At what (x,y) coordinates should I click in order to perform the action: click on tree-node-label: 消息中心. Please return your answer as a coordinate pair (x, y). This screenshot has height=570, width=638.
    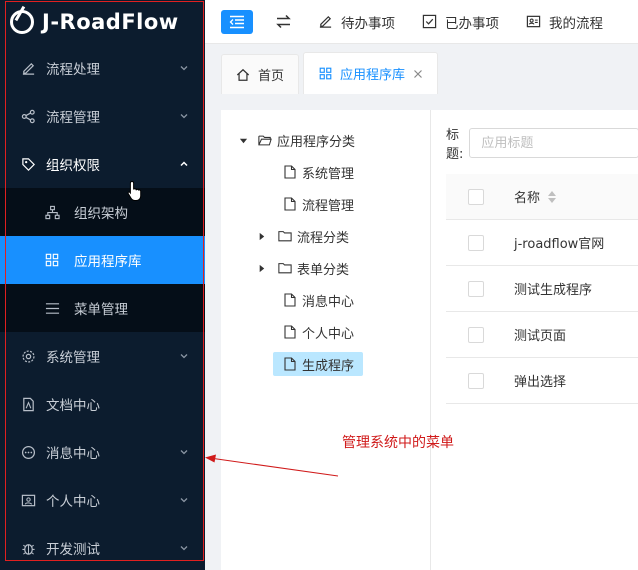
    Looking at the image, I should click on (328, 302).